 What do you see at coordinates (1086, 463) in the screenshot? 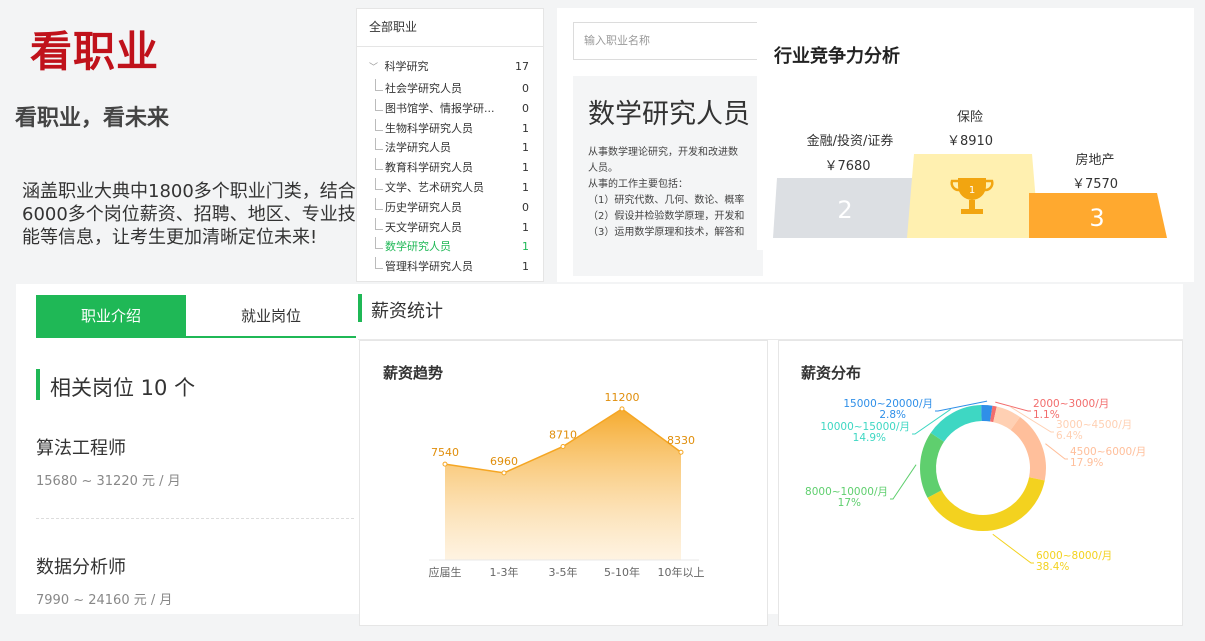
I see `slice-pct-label: 17.9%` at bounding box center [1086, 463].